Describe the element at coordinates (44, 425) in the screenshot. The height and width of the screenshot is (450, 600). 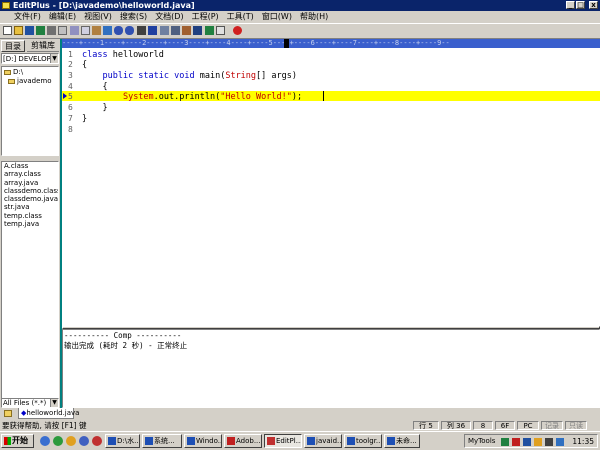
I see `status-message: 要获得帮助, 请按 [F1] 键` at that location.